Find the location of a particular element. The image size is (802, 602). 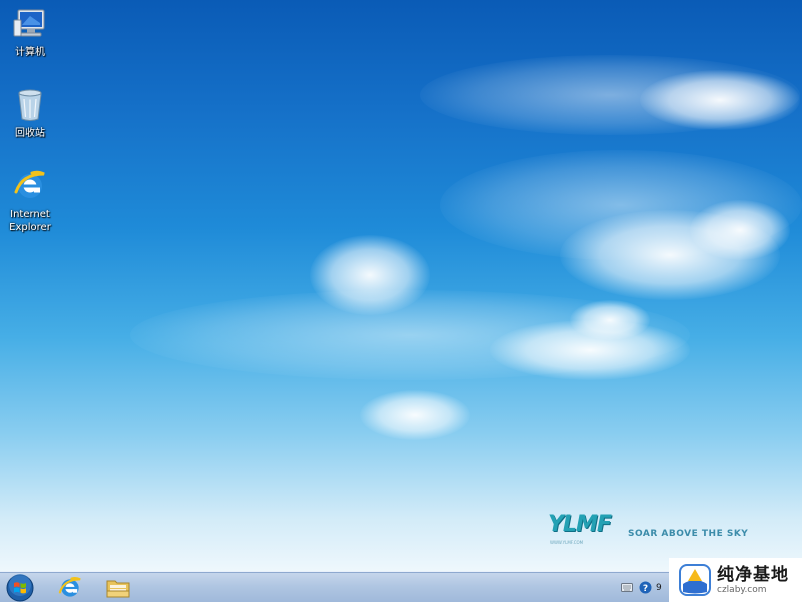

desktop-icon-recycle-bin: 回收站 is located at coordinates (30, 113).